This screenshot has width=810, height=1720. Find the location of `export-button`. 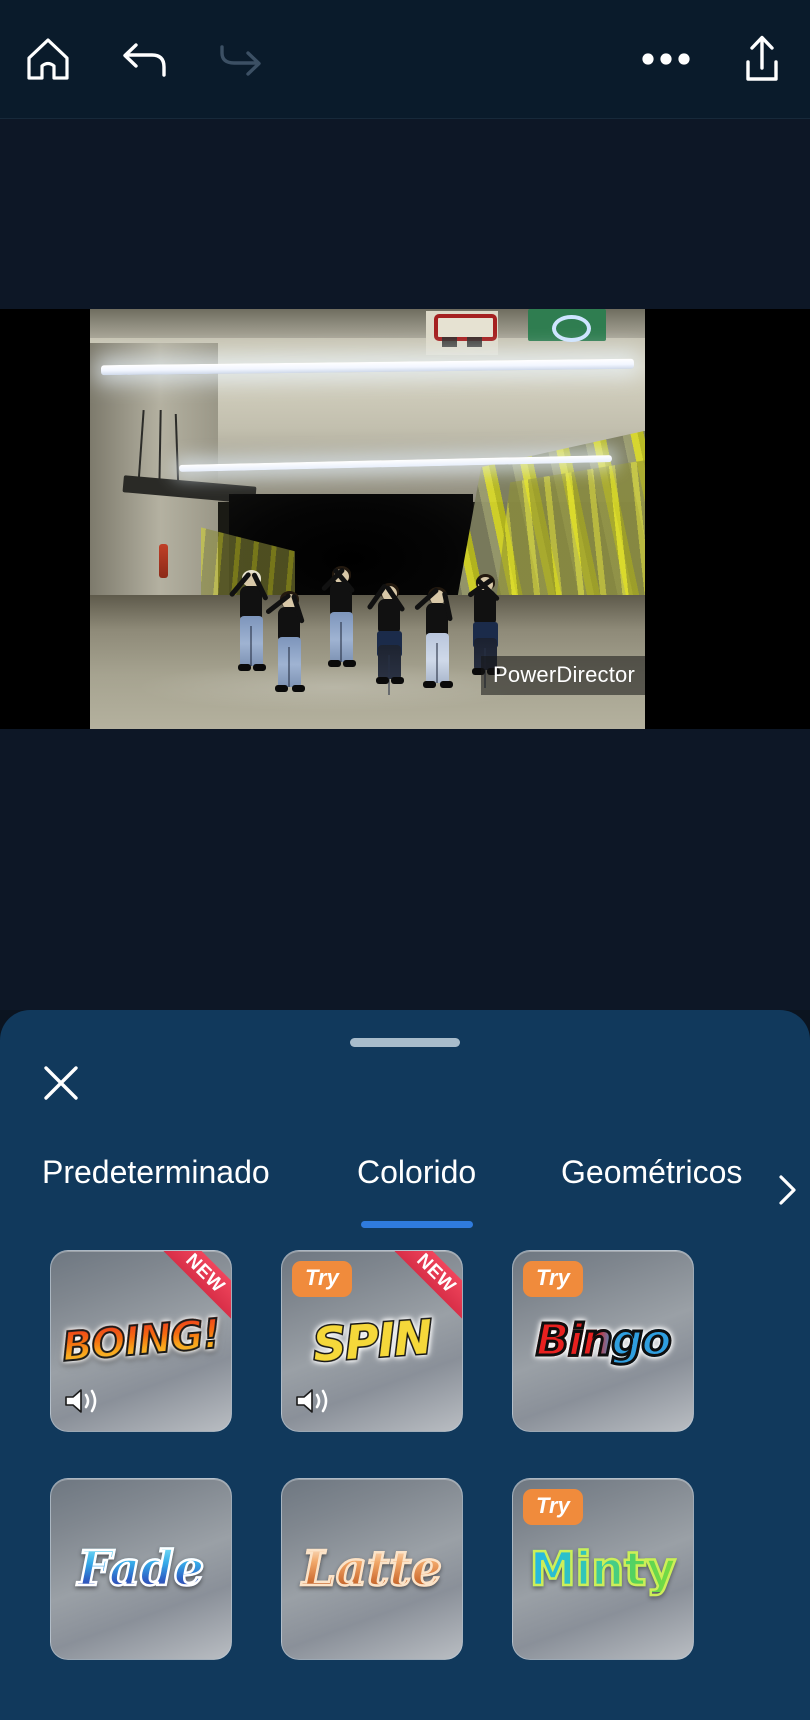

export-button is located at coordinates (762, 59).